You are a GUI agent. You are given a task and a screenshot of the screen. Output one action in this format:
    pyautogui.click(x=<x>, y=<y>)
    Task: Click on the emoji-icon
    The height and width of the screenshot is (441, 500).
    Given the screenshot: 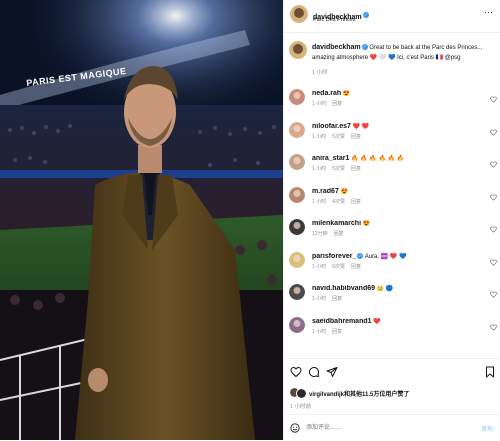 What is the action you would take?
    pyautogui.click(x=295, y=428)
    